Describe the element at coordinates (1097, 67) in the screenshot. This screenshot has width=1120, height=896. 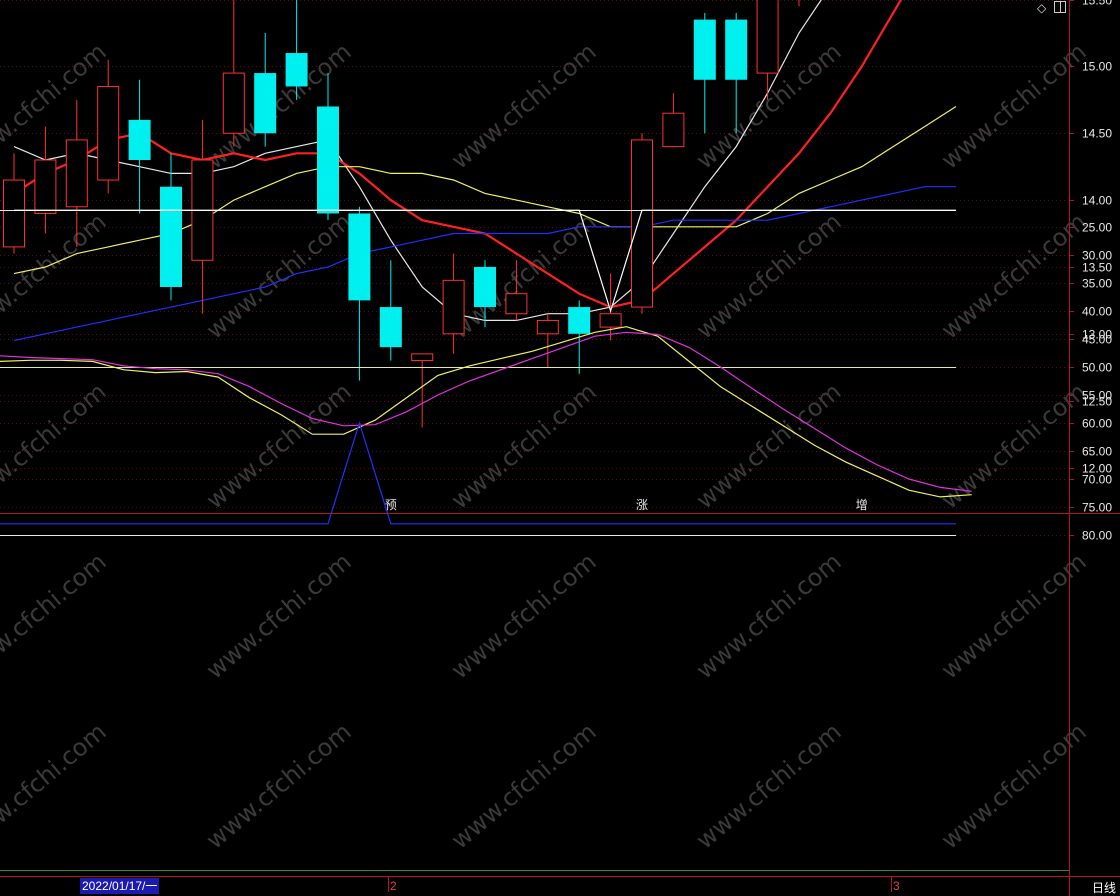
I see `price-tick-label: 15.00` at that location.